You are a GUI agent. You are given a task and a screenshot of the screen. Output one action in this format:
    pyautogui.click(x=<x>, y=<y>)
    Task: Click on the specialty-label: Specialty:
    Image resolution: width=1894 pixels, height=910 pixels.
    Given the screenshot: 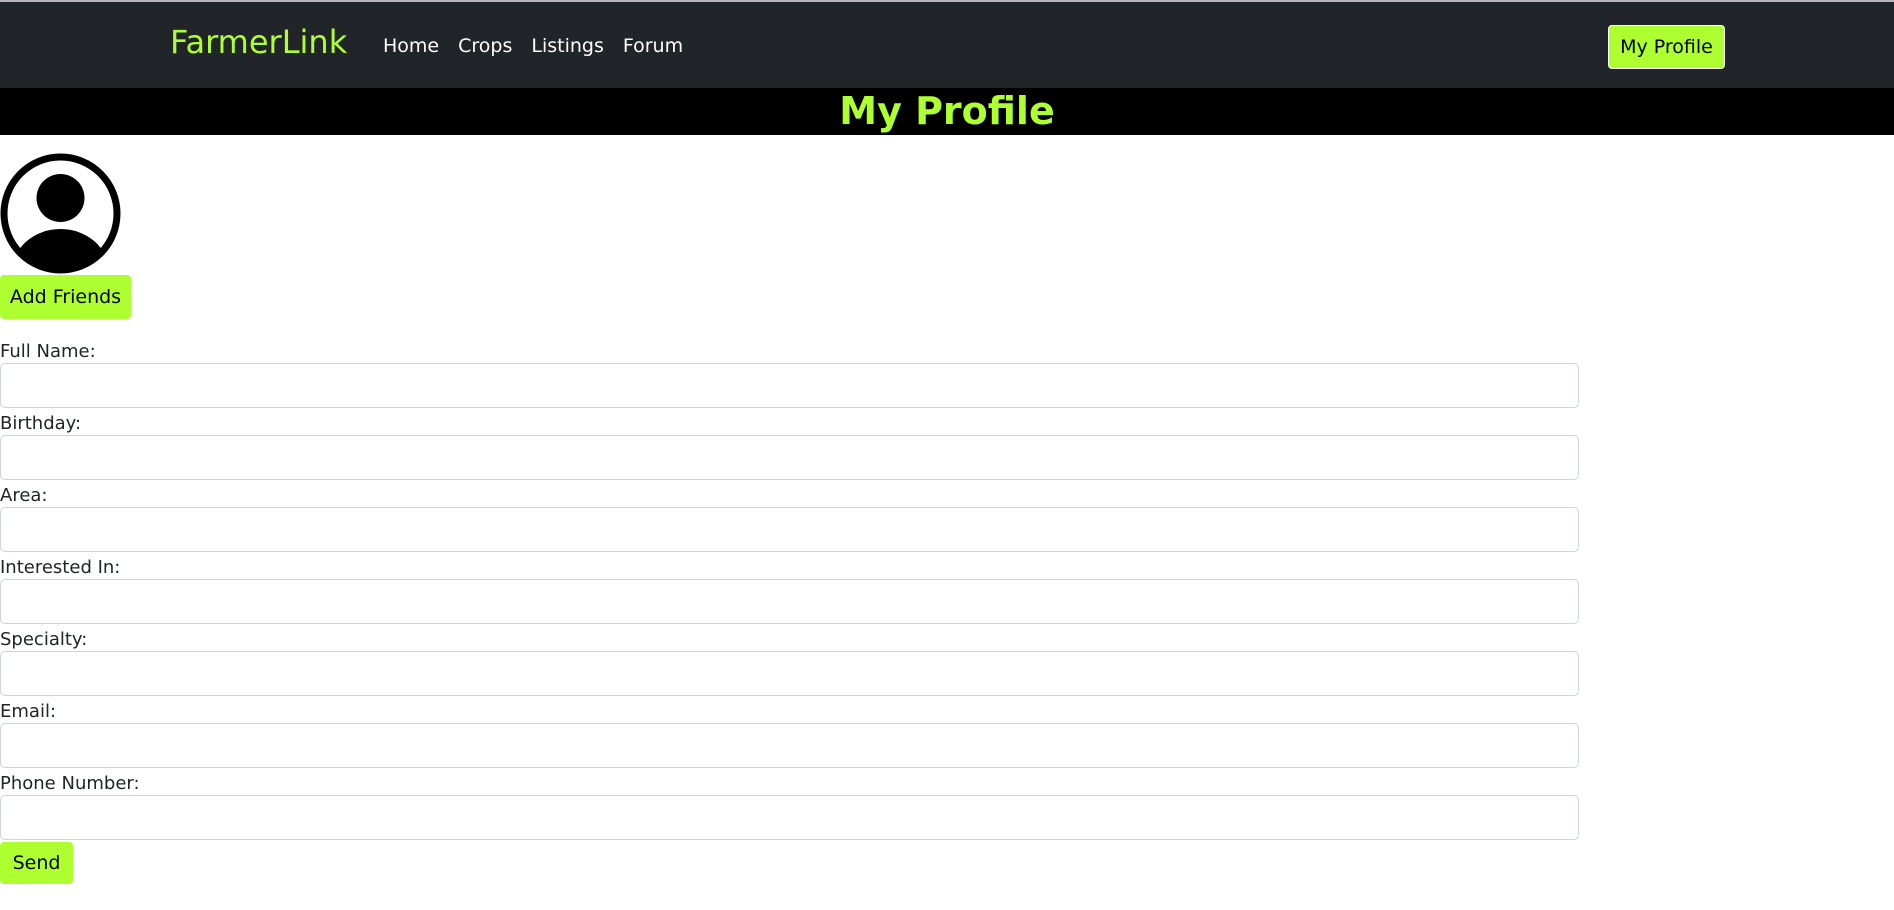 What is the action you would take?
    pyautogui.click(x=44, y=639)
    